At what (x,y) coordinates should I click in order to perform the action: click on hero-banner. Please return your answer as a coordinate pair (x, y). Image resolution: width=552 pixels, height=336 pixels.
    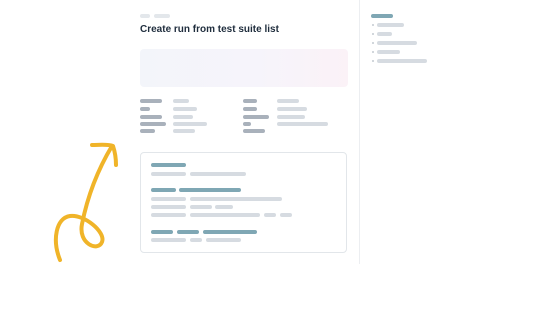
    Looking at the image, I should click on (244, 68).